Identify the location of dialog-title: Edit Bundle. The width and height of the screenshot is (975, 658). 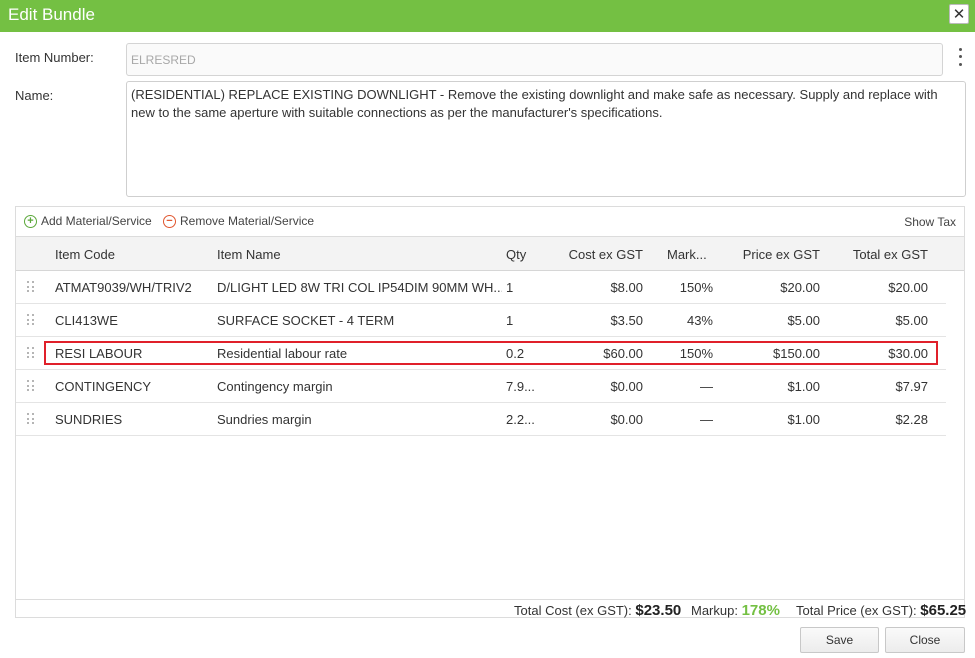
(51, 14).